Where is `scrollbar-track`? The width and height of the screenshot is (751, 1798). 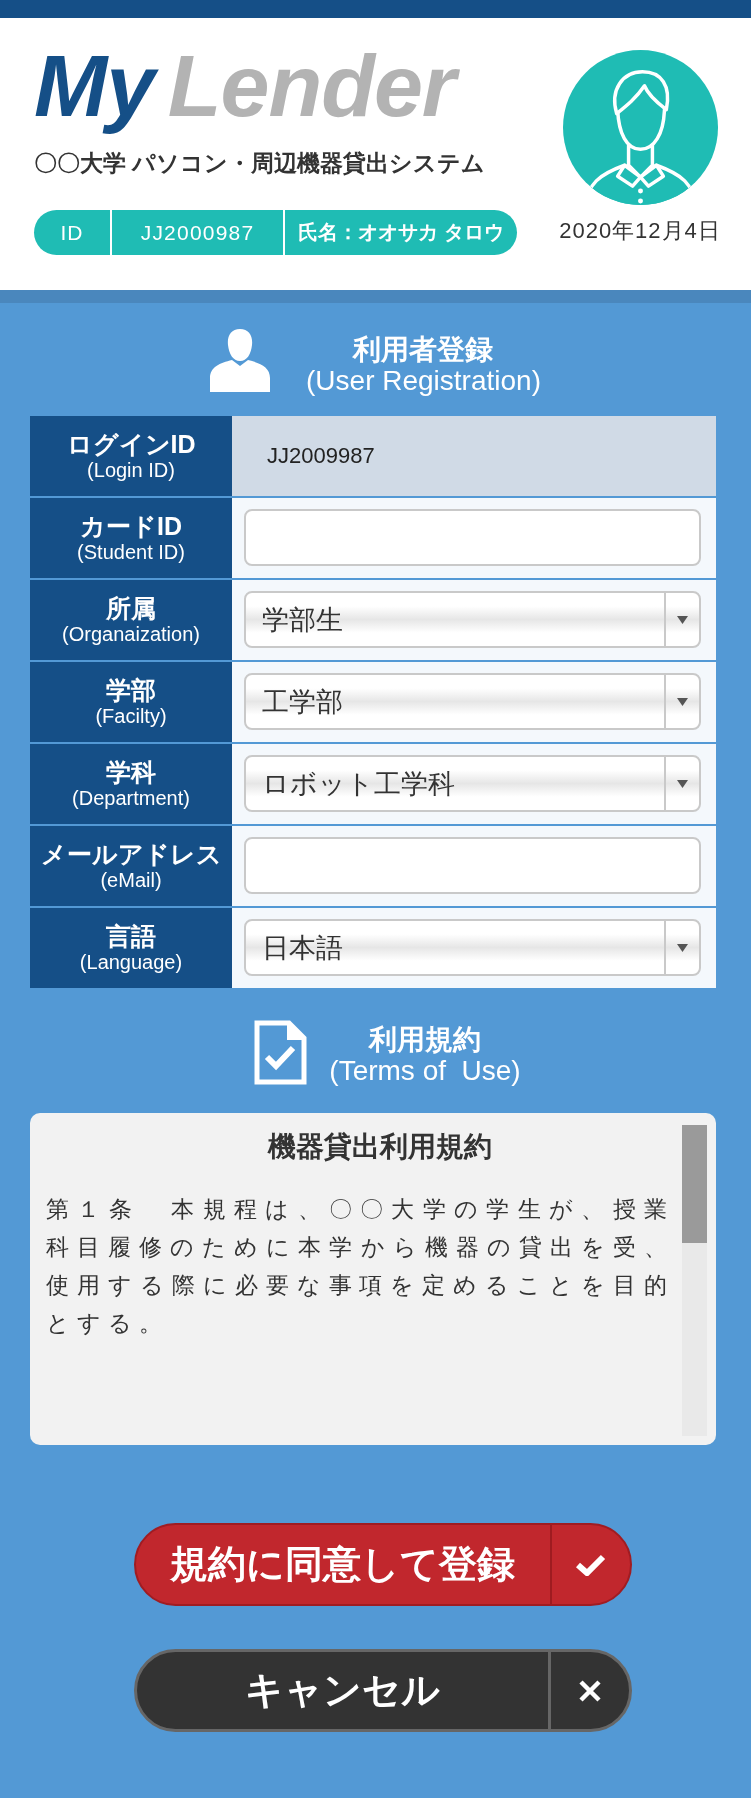 scrollbar-track is located at coordinates (694, 1280).